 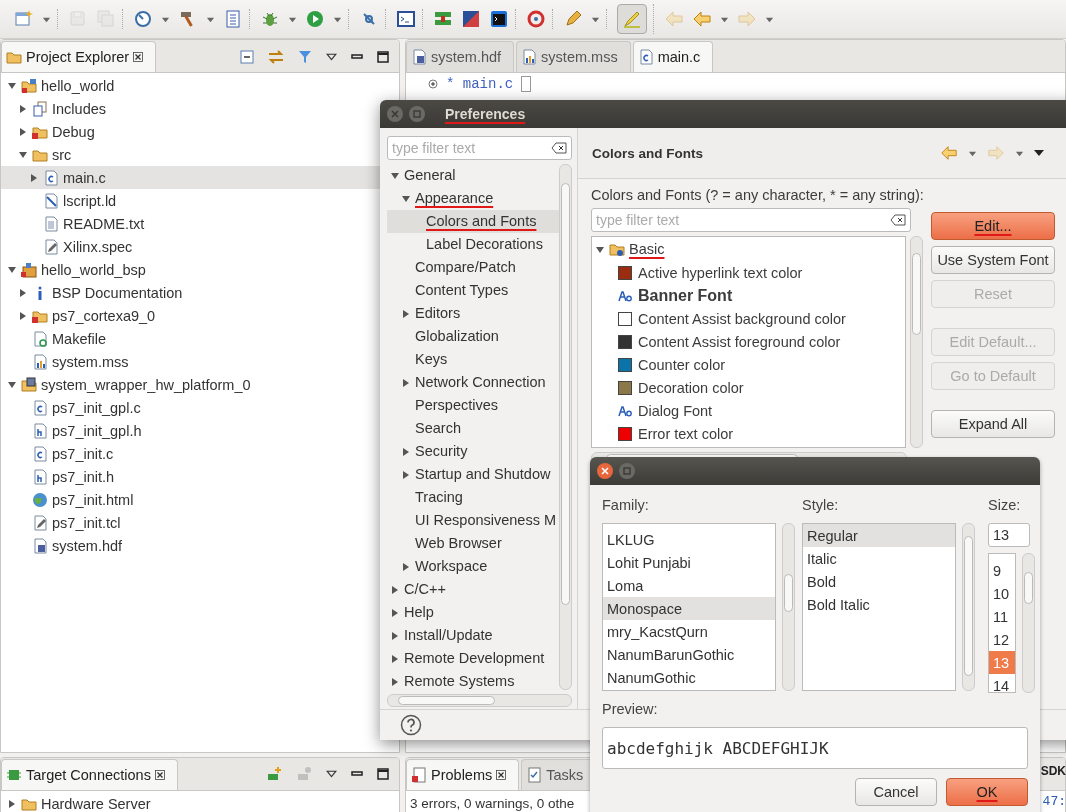 I want to click on list-item: Monospace, so click(x=689, y=608).